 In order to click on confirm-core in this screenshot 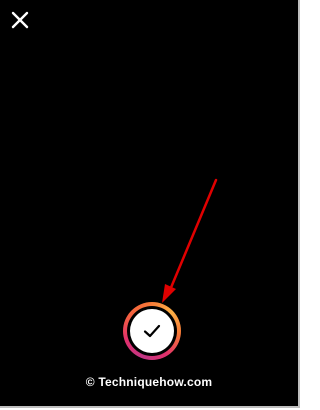, I will do `click(152, 331)`.